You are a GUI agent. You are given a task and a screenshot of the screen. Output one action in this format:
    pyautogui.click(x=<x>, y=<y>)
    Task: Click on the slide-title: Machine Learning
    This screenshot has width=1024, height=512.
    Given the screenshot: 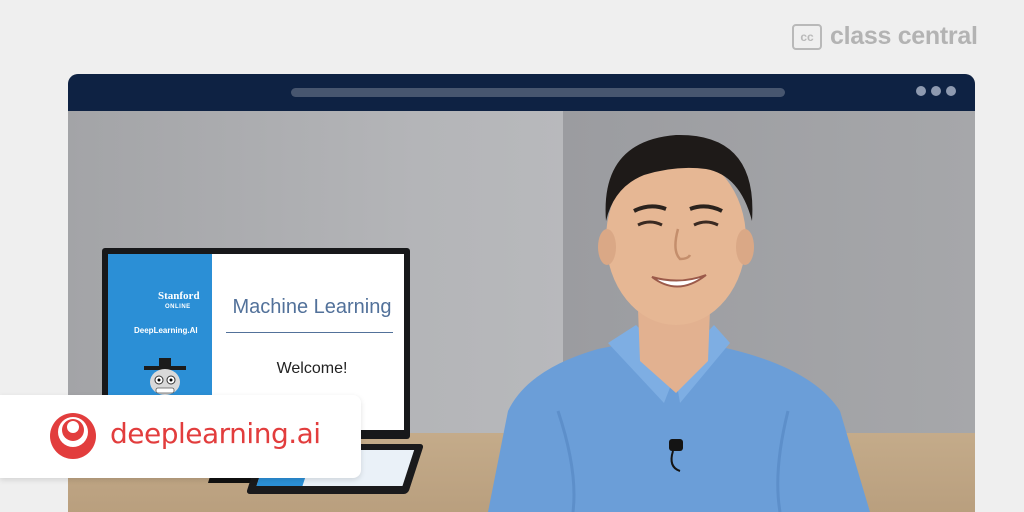 What is the action you would take?
    pyautogui.click(x=312, y=307)
    